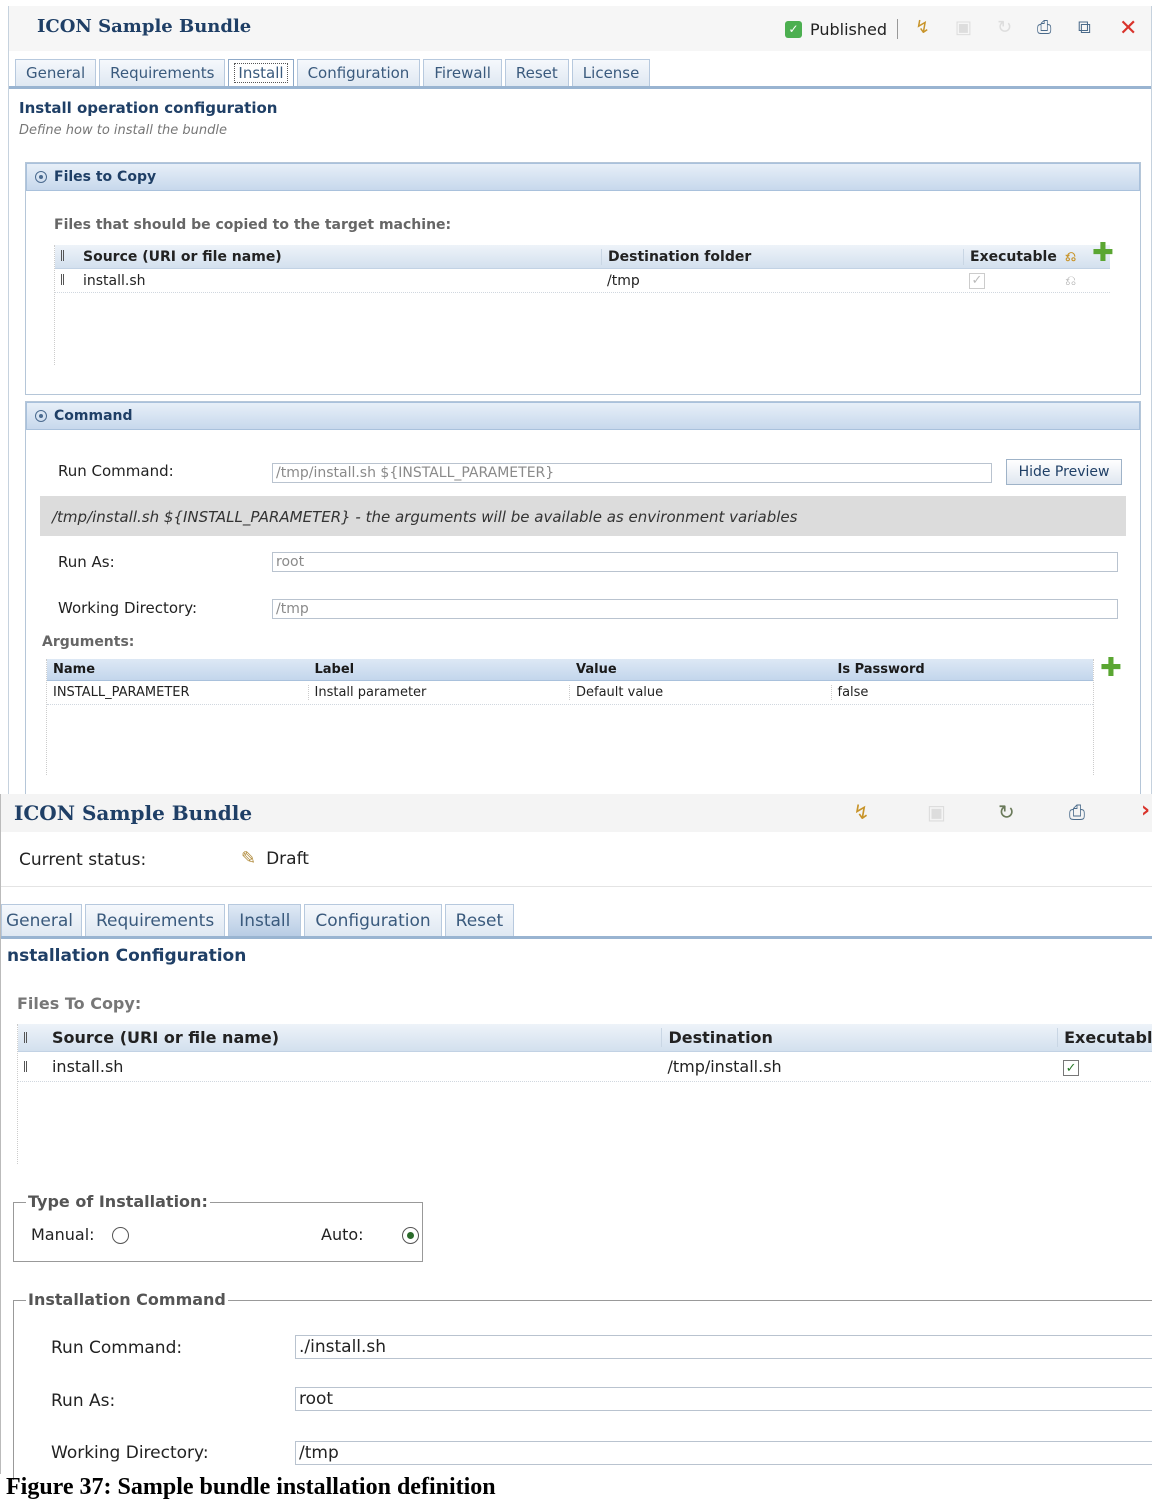  Describe the element at coordinates (155, 920) in the screenshot. I see `bottom-tab-requirements: Requirements` at that location.